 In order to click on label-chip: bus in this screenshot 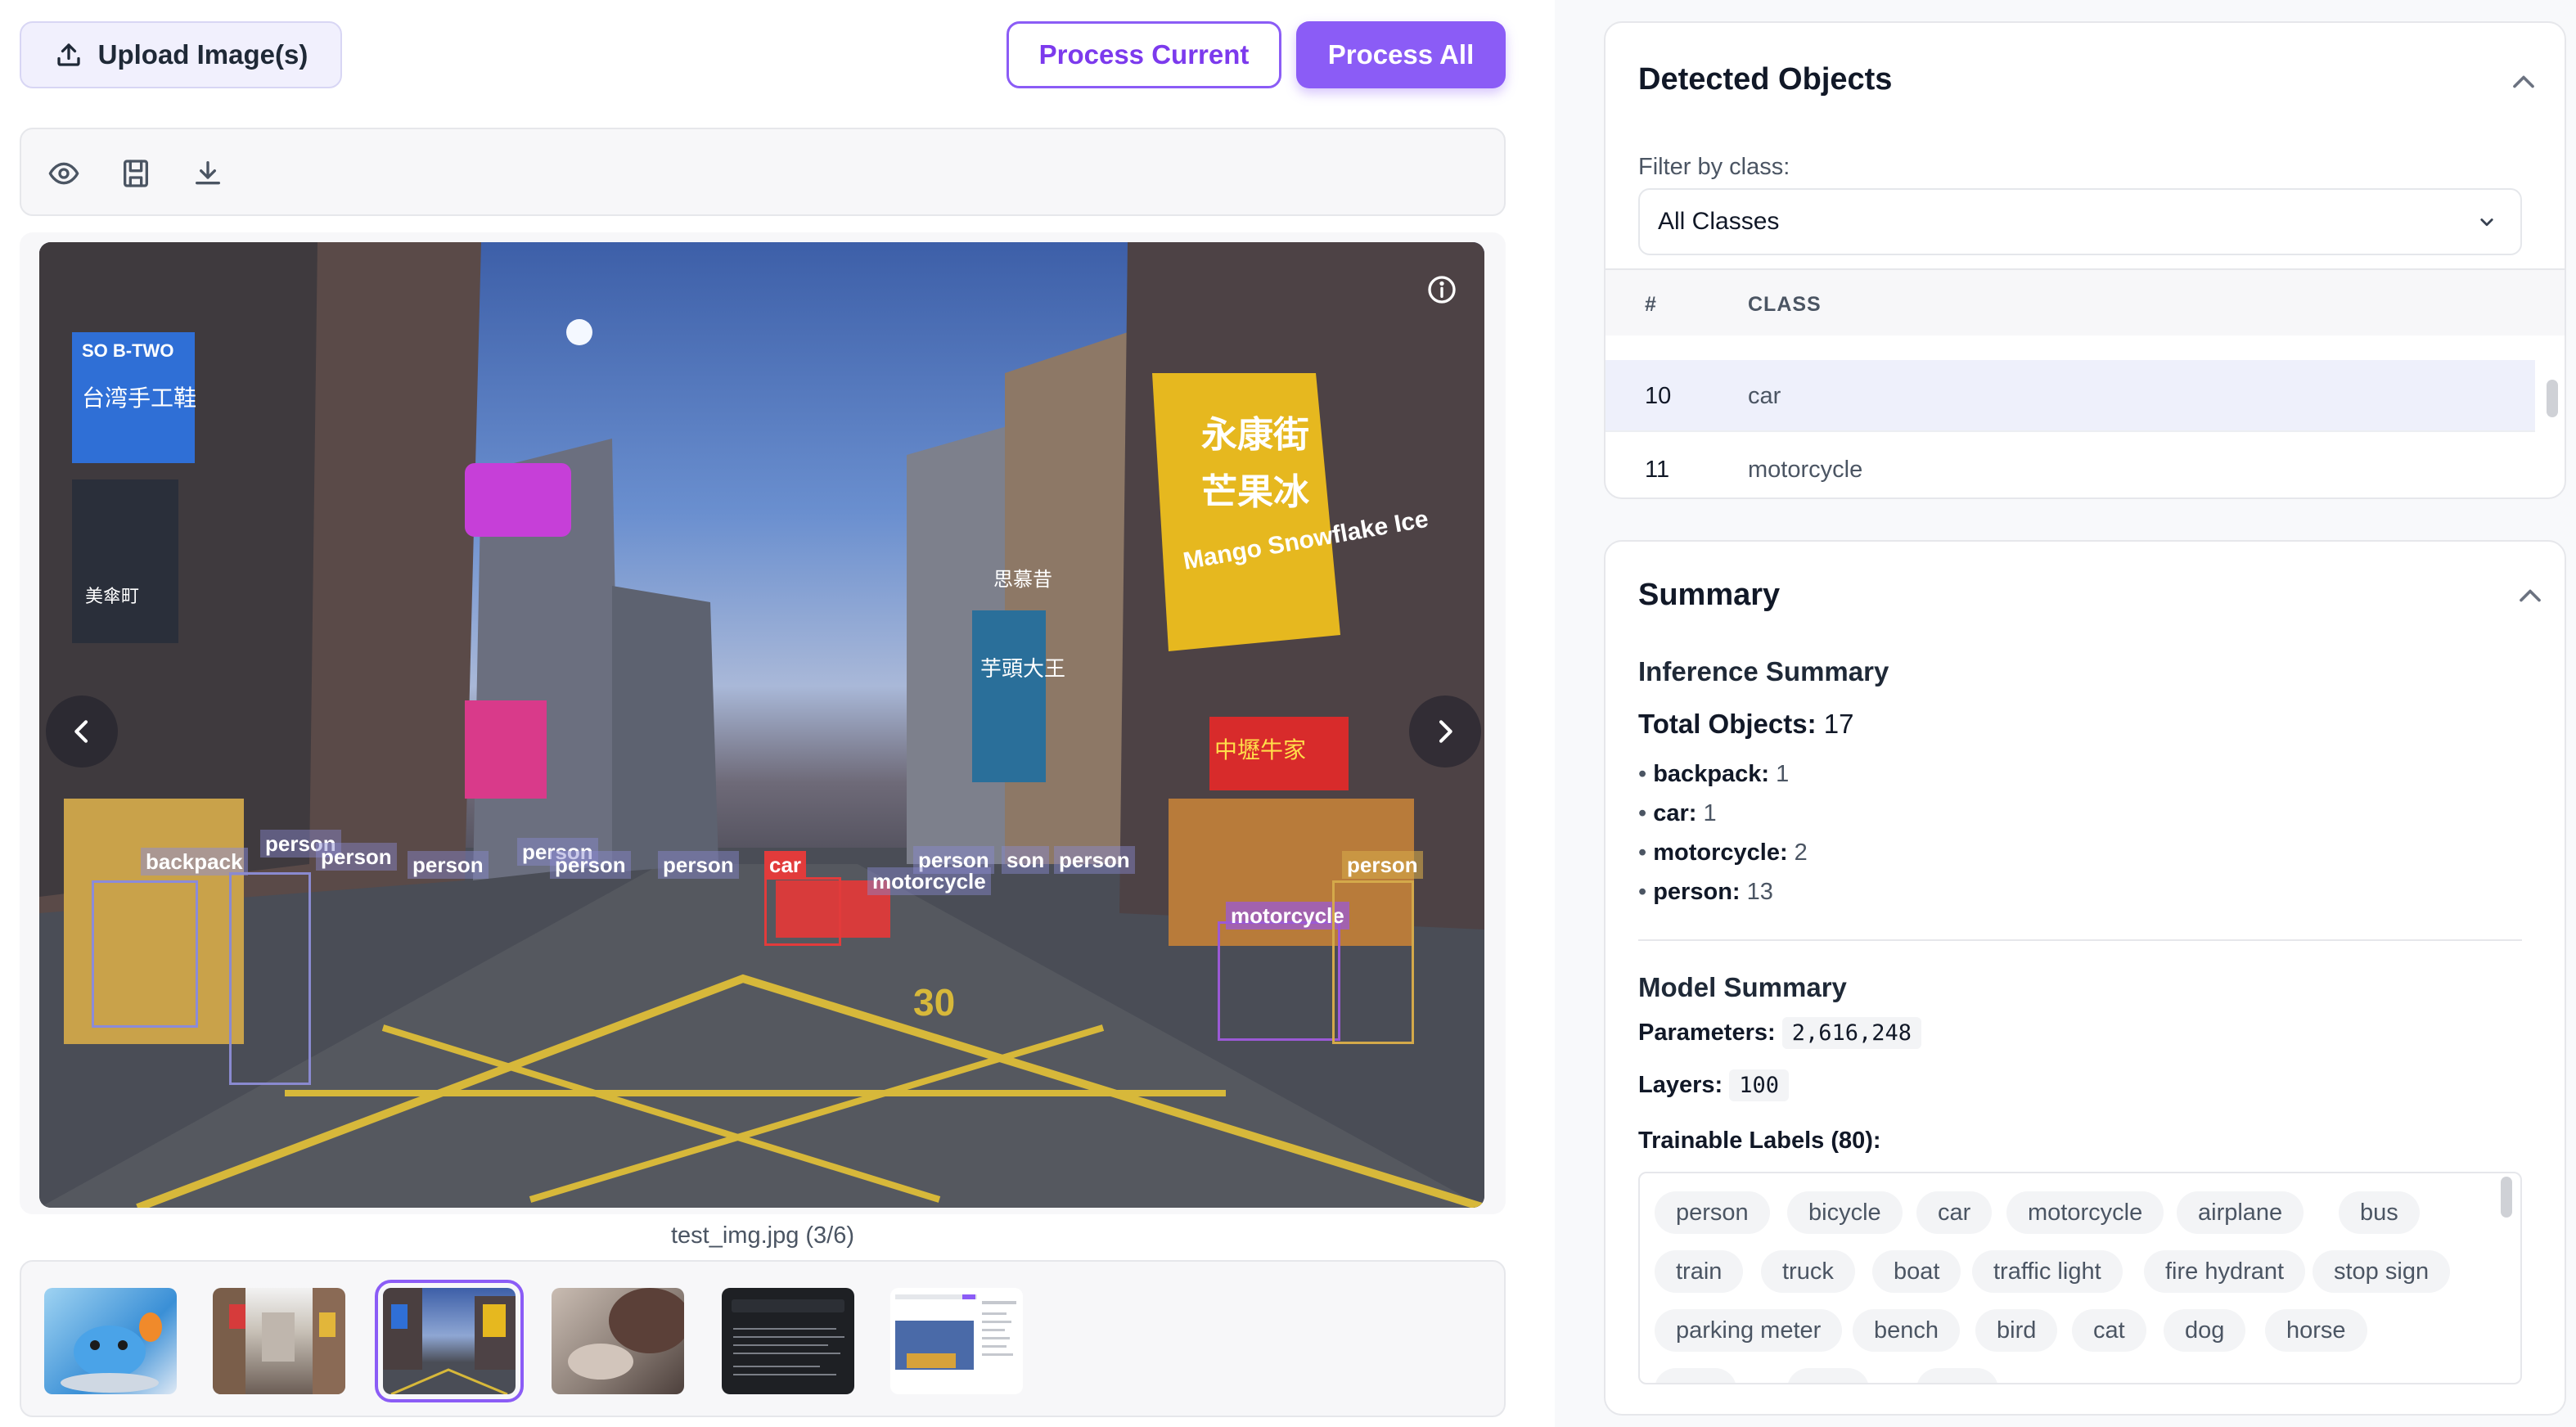, I will do `click(2379, 1212)`.